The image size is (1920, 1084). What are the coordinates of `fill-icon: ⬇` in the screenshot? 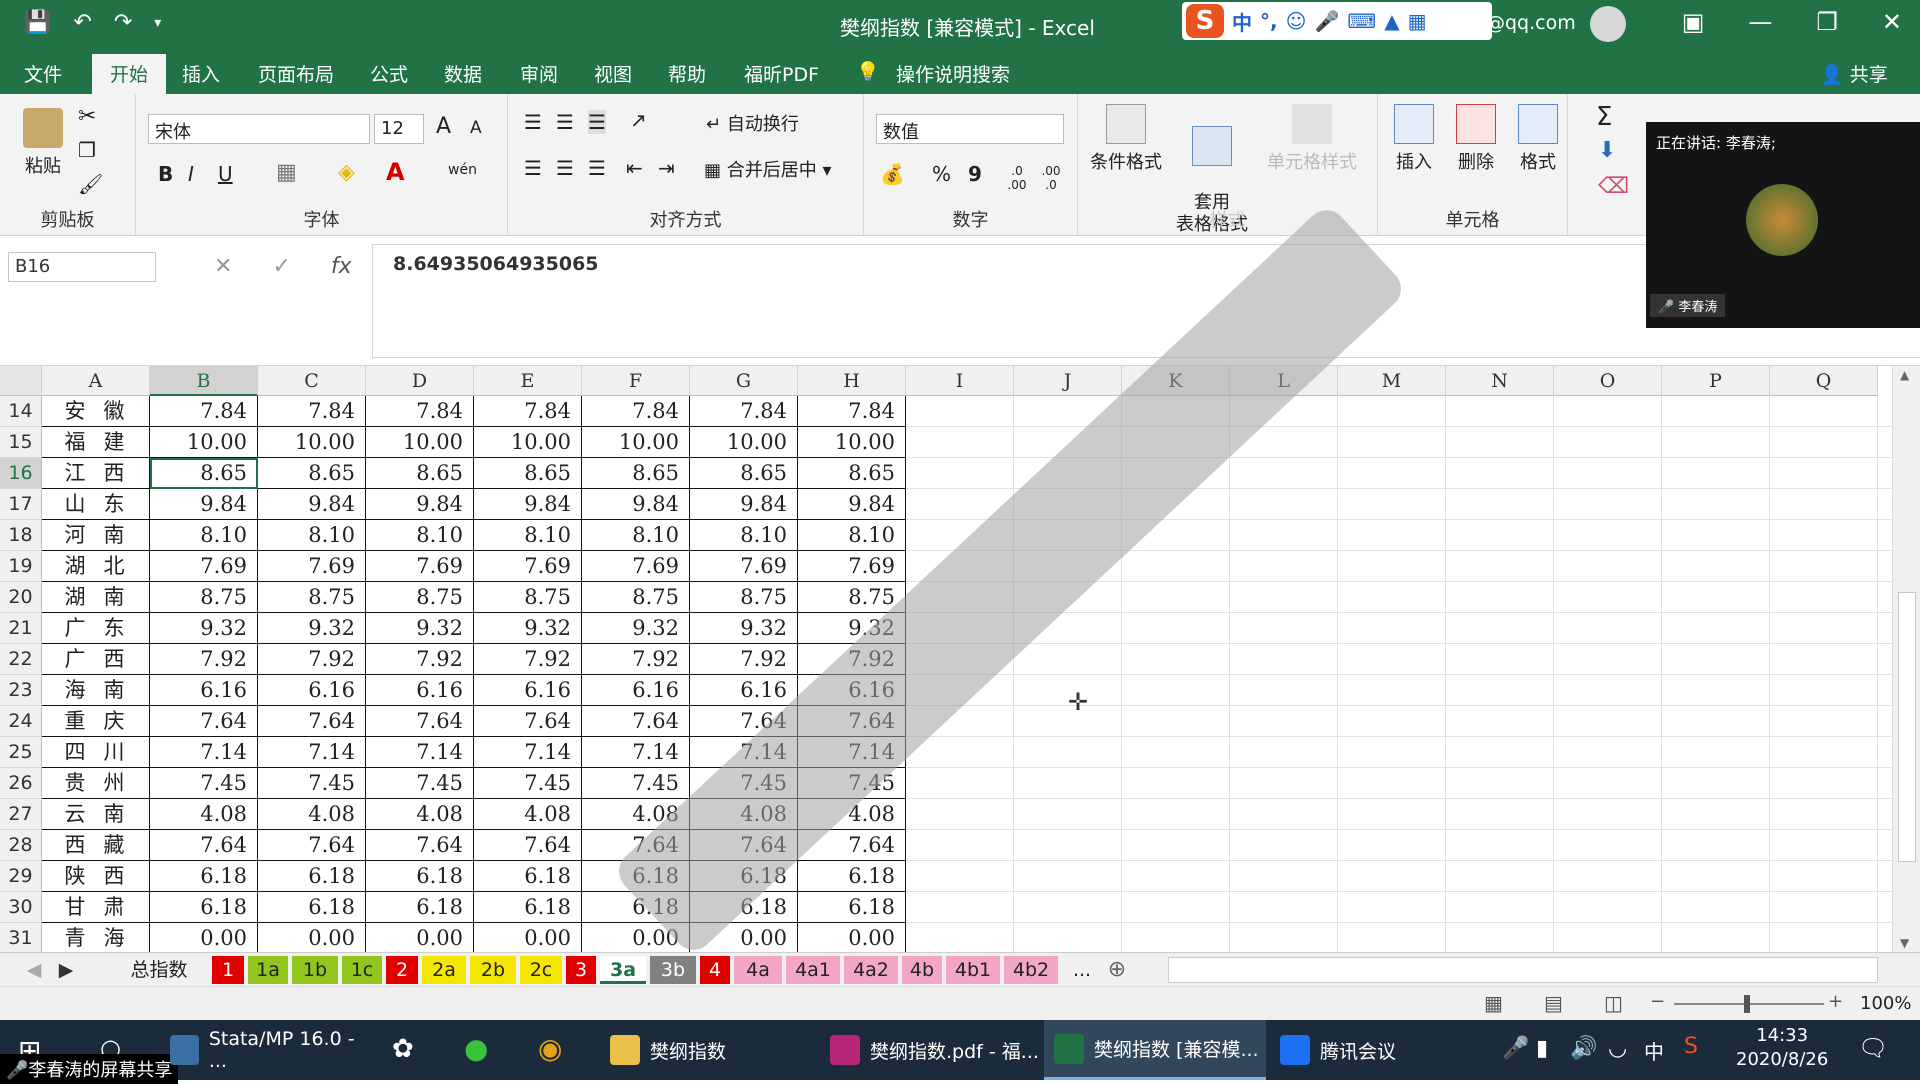 It's located at (1607, 150).